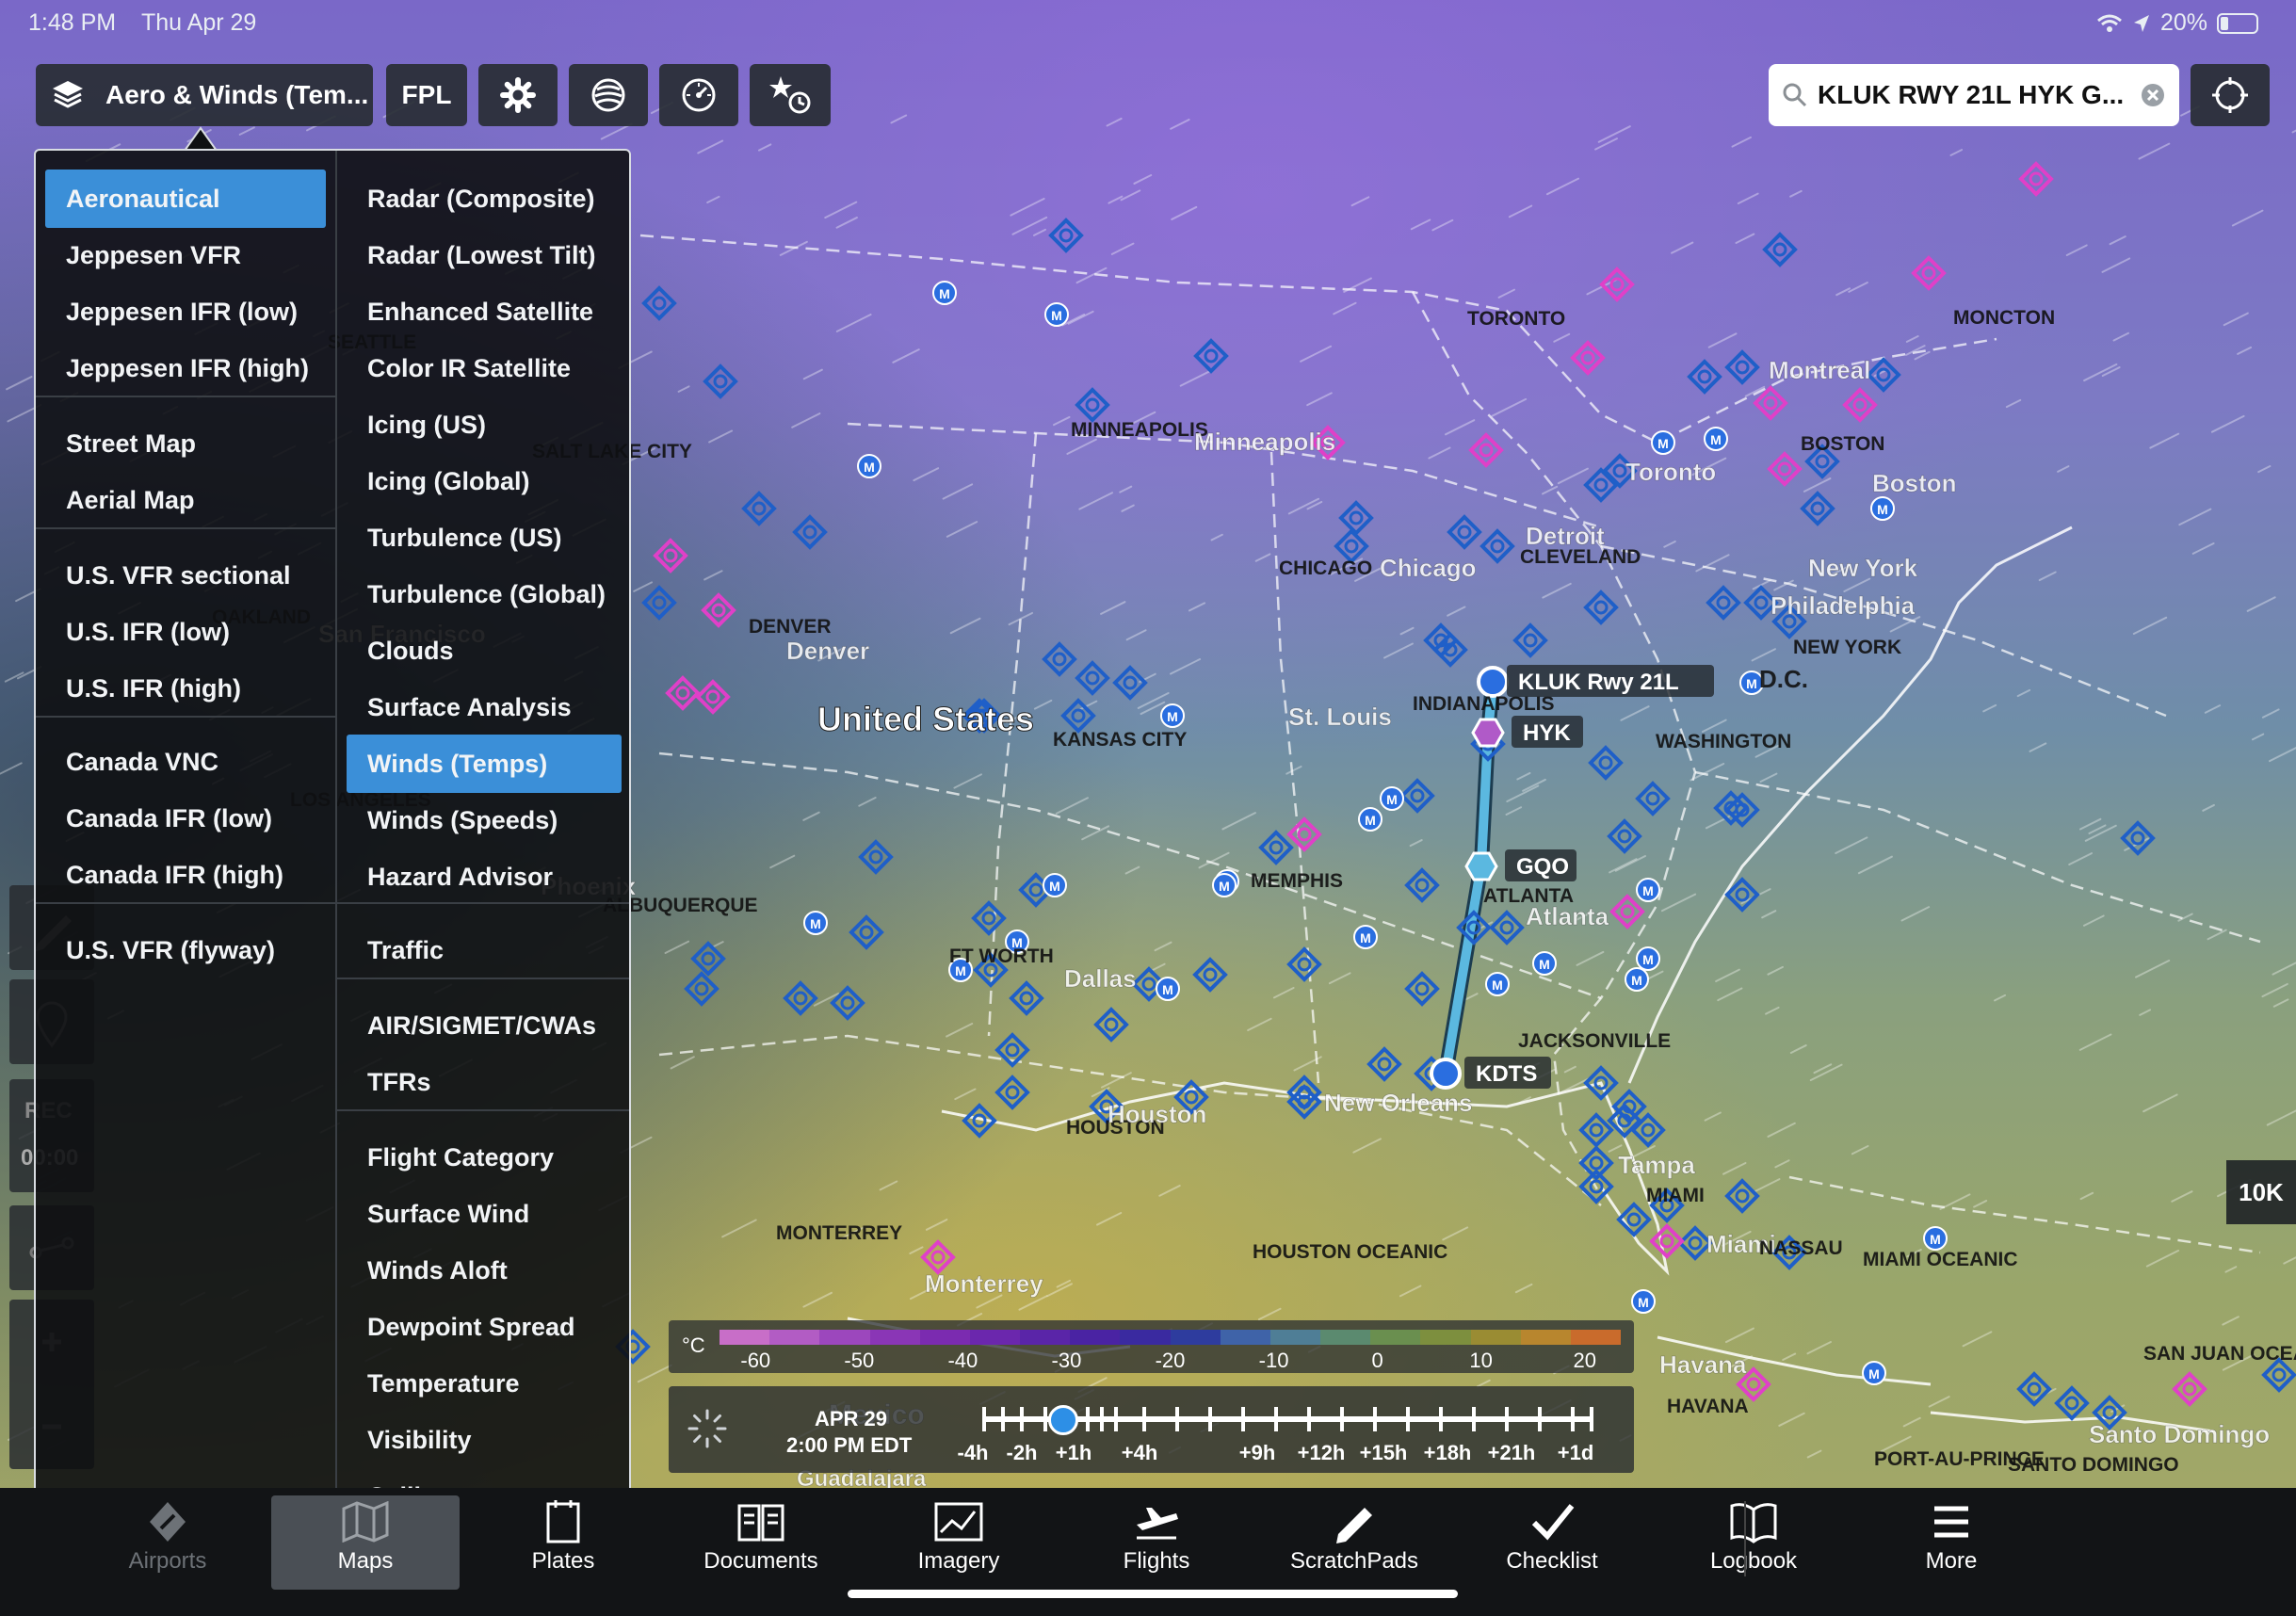  I want to click on tab-documents: Documents, so click(761, 1542).